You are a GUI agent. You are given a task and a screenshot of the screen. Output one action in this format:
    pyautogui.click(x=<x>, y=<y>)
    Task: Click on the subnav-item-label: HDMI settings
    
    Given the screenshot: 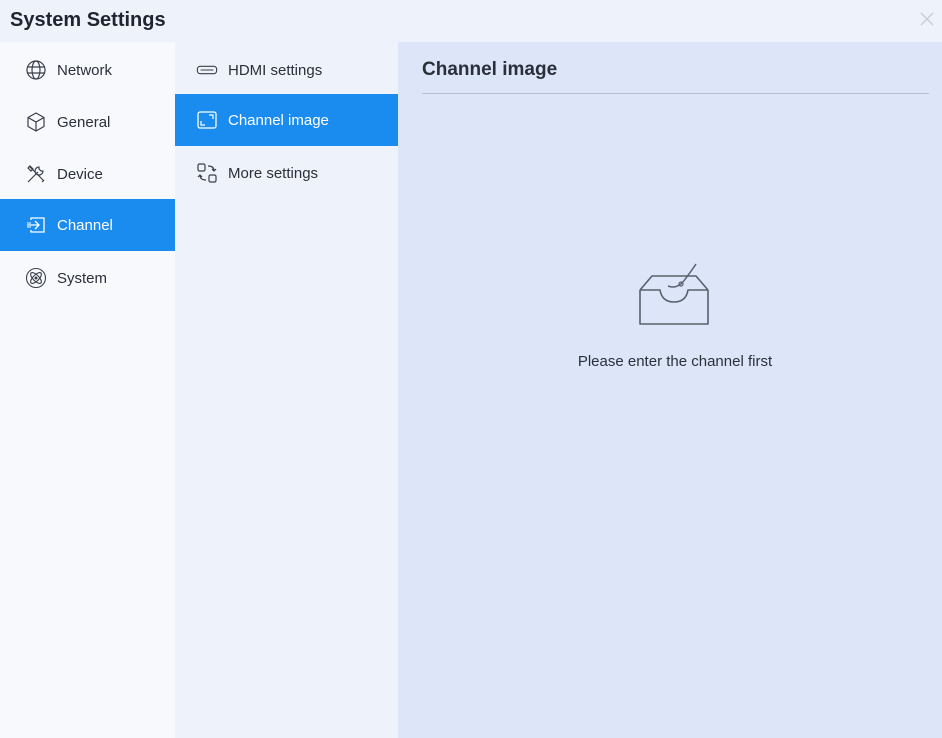 What is the action you would take?
    pyautogui.click(x=275, y=70)
    